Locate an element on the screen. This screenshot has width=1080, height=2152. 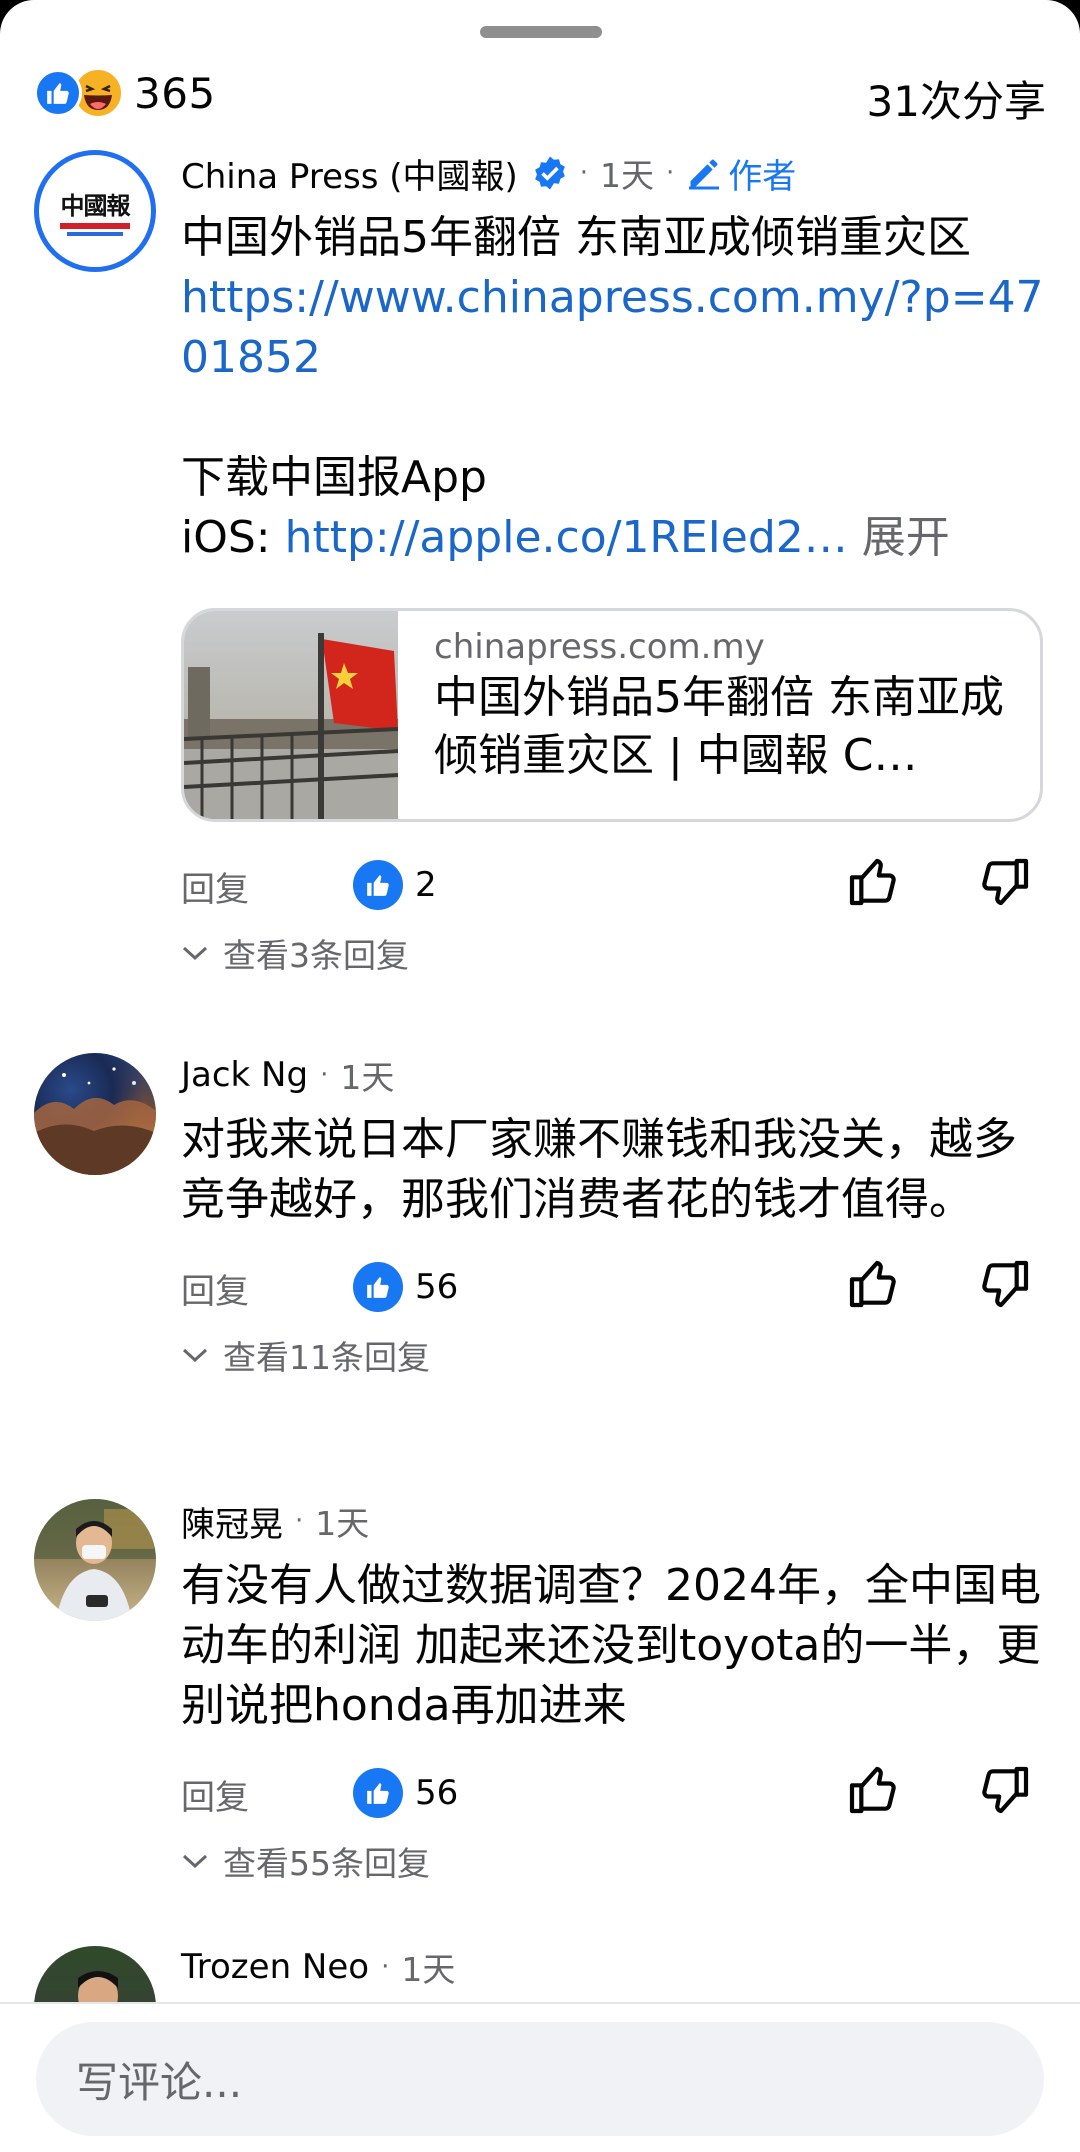
author-badge-label: 作者 is located at coordinates (762, 176).